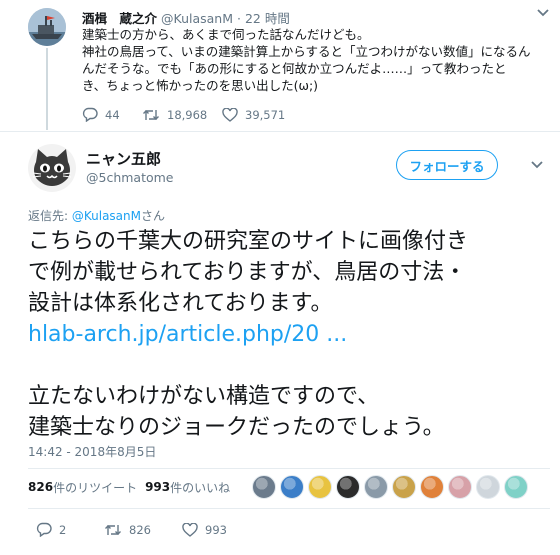 This screenshot has width=560, height=555. I want to click on thread-line, so click(47, 89).